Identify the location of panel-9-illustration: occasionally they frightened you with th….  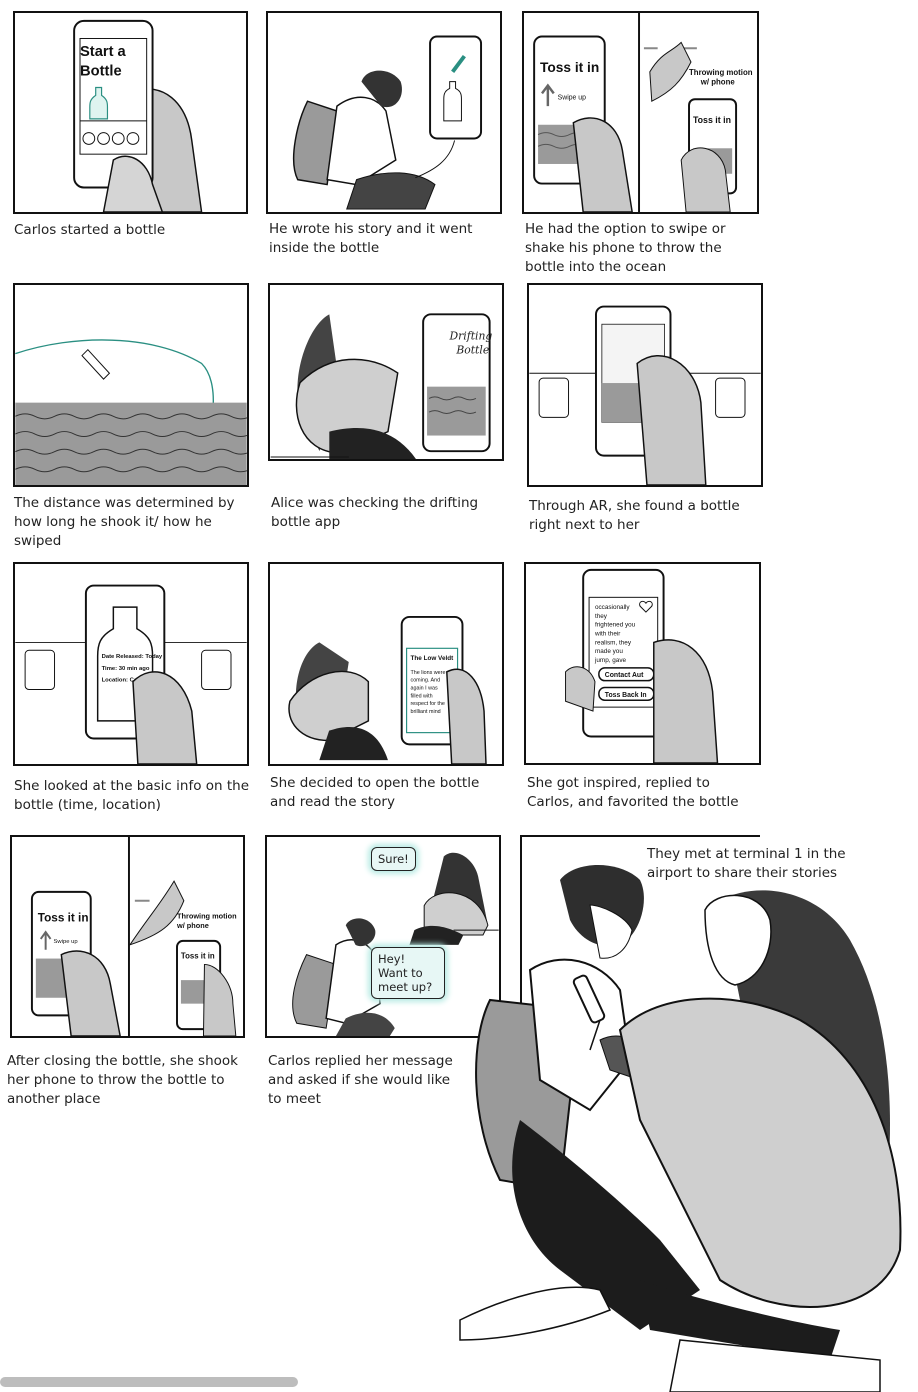
(642, 665).